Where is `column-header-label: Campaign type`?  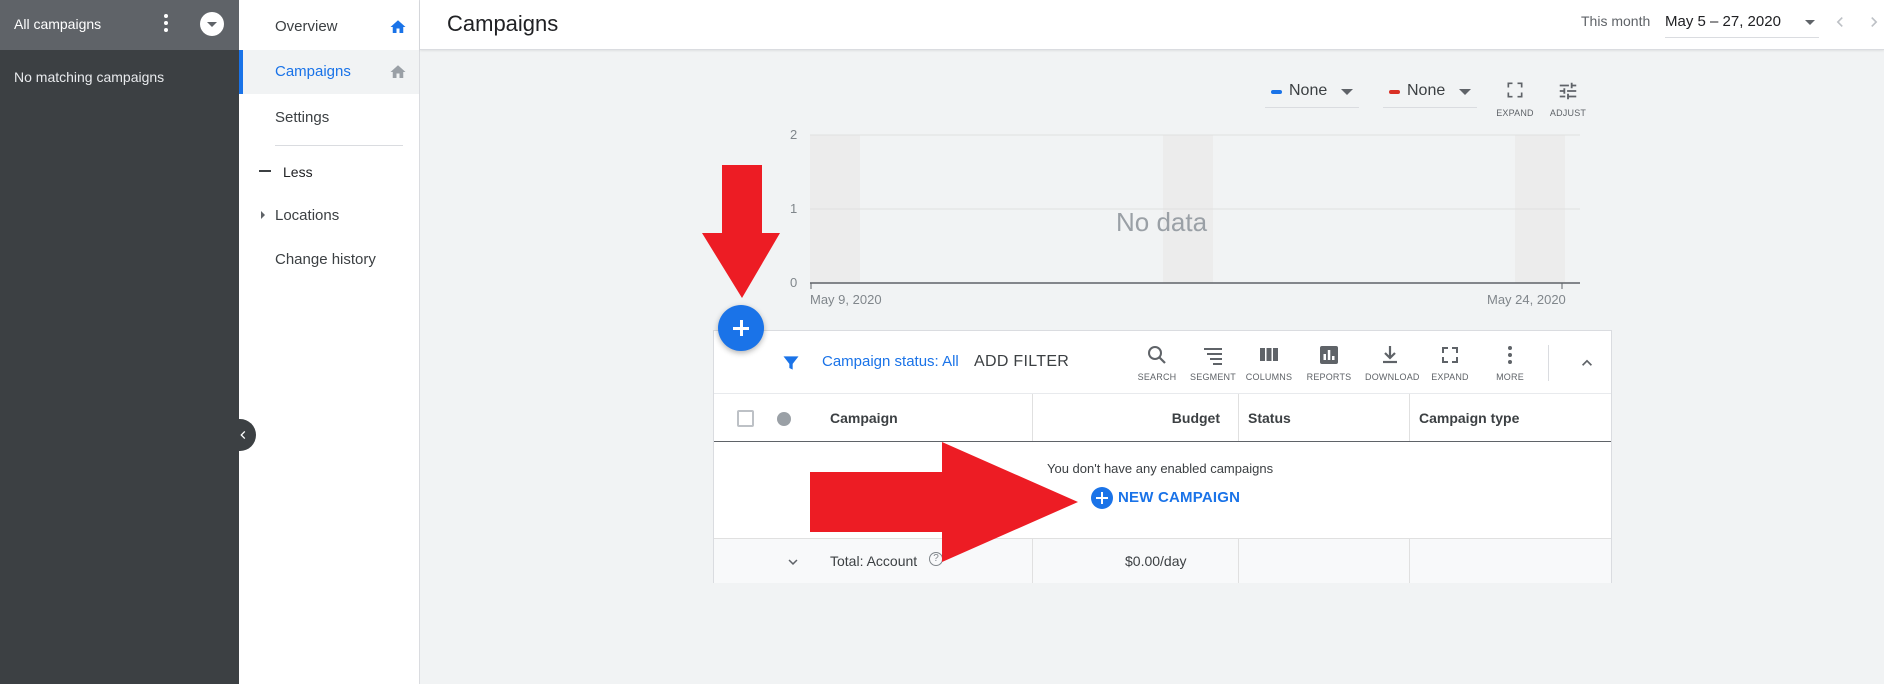
column-header-label: Campaign type is located at coordinates (1469, 418).